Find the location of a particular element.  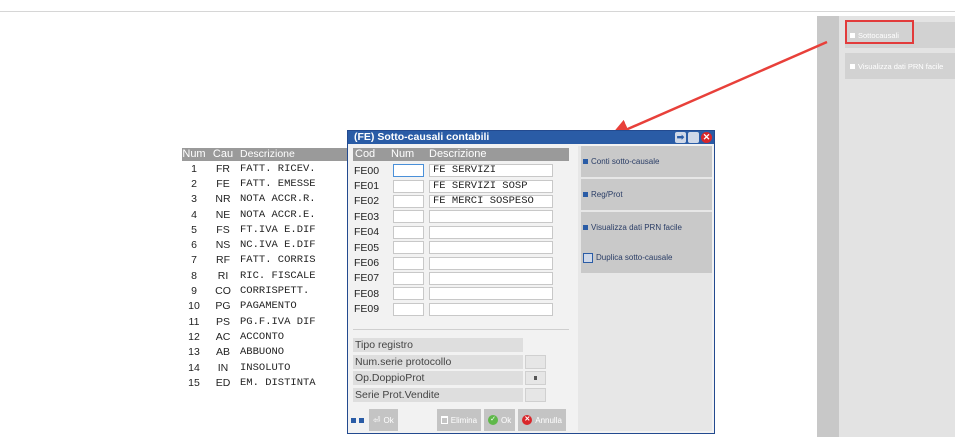

grid-row: FE00 FE SERVIZI is located at coordinates (453, 170).